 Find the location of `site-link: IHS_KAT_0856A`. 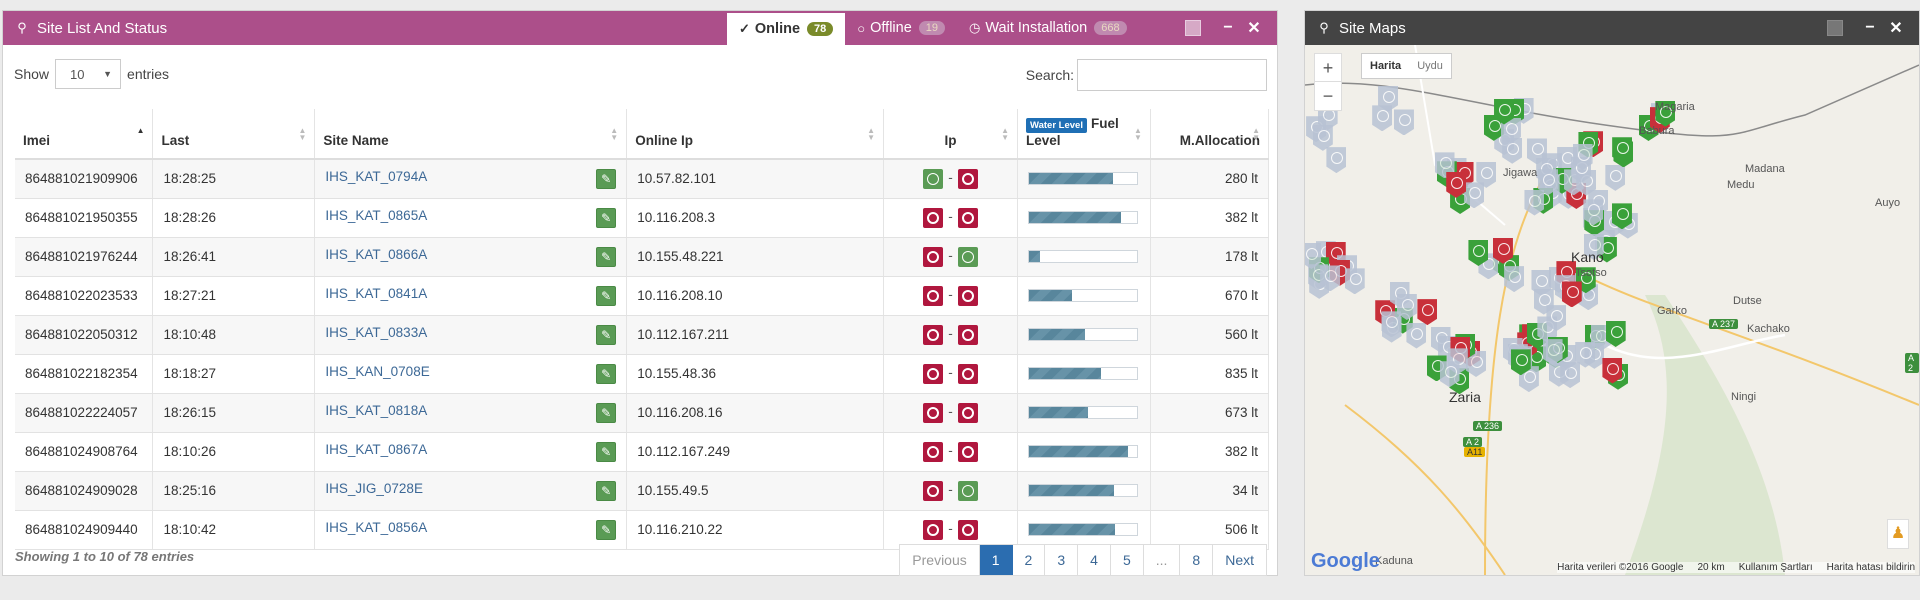

site-link: IHS_KAT_0856A is located at coordinates (376, 527).